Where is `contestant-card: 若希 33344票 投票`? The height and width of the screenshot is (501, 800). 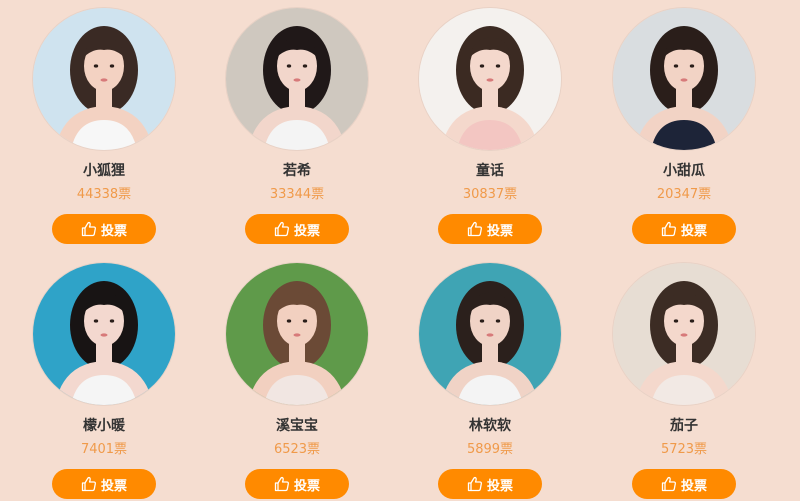
contestant-card: 若希 33344票 投票 is located at coordinates (297, 126).